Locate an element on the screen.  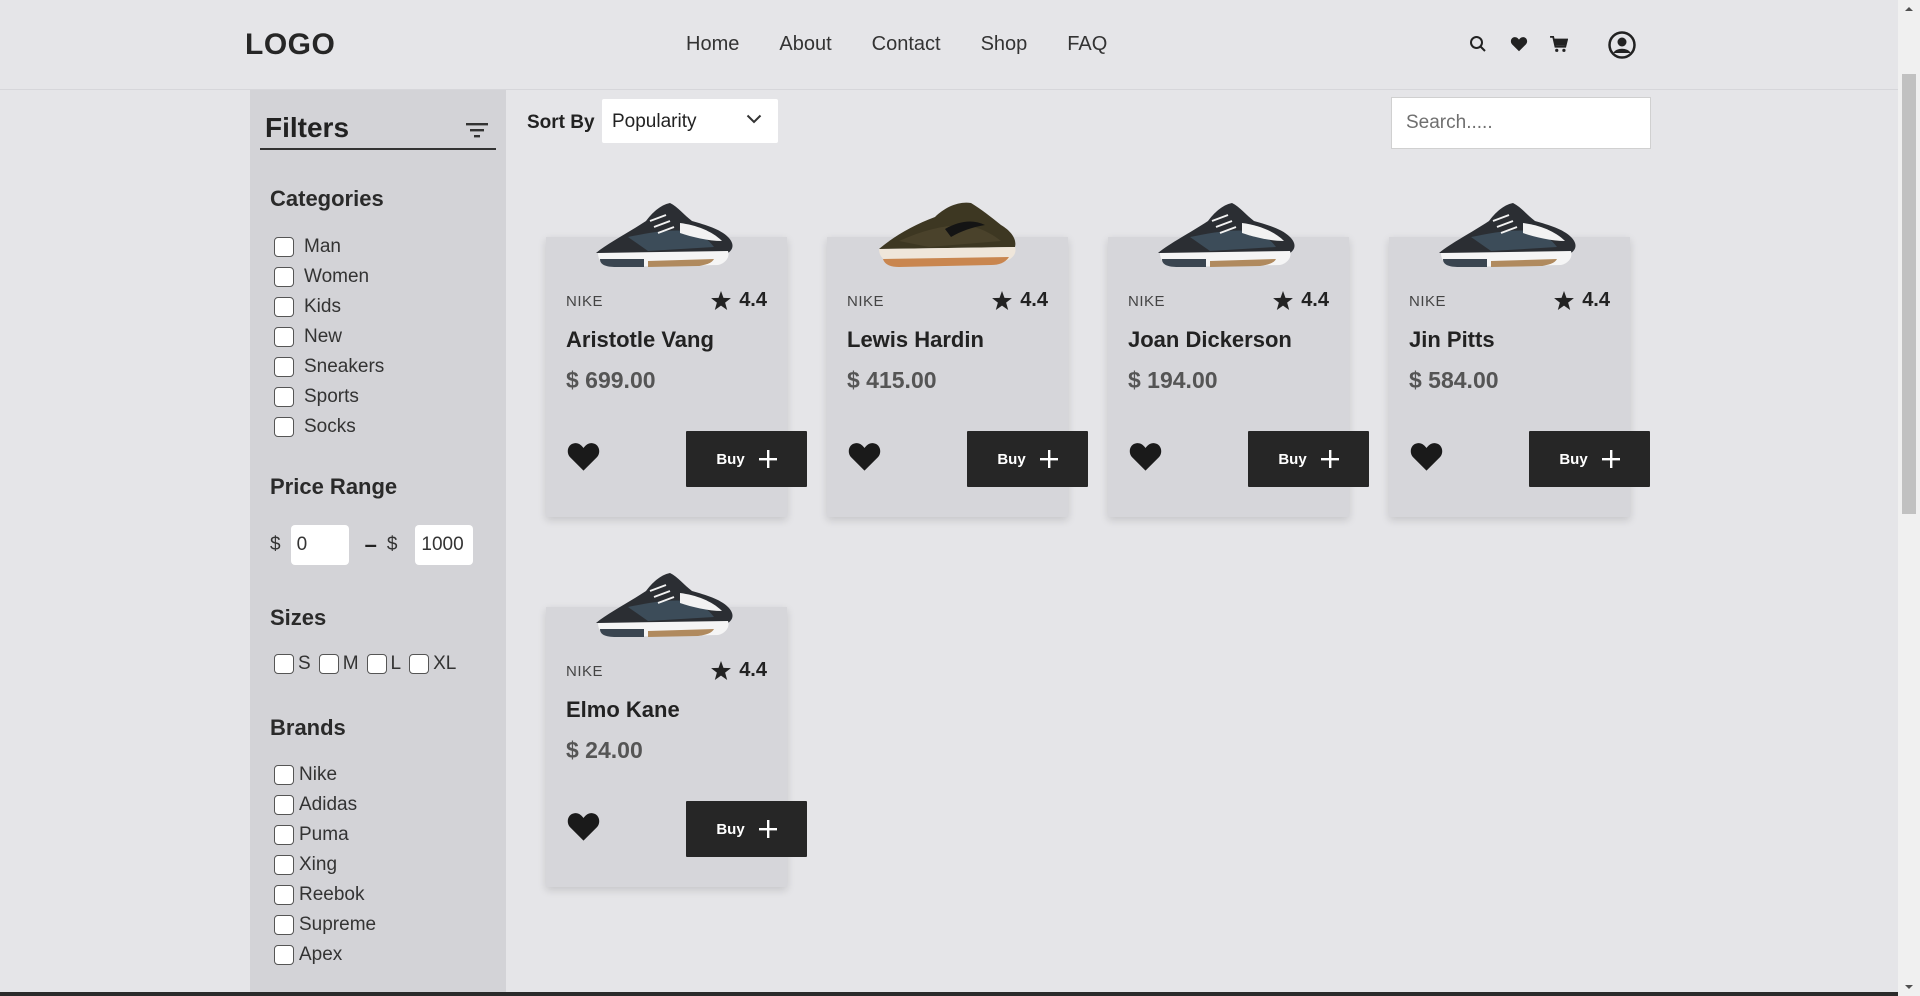
nav-contact: Contact is located at coordinates (906, 44).